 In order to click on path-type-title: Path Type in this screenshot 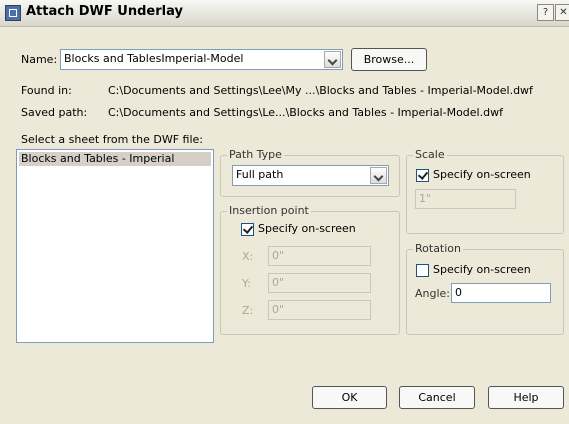, I will do `click(255, 154)`.